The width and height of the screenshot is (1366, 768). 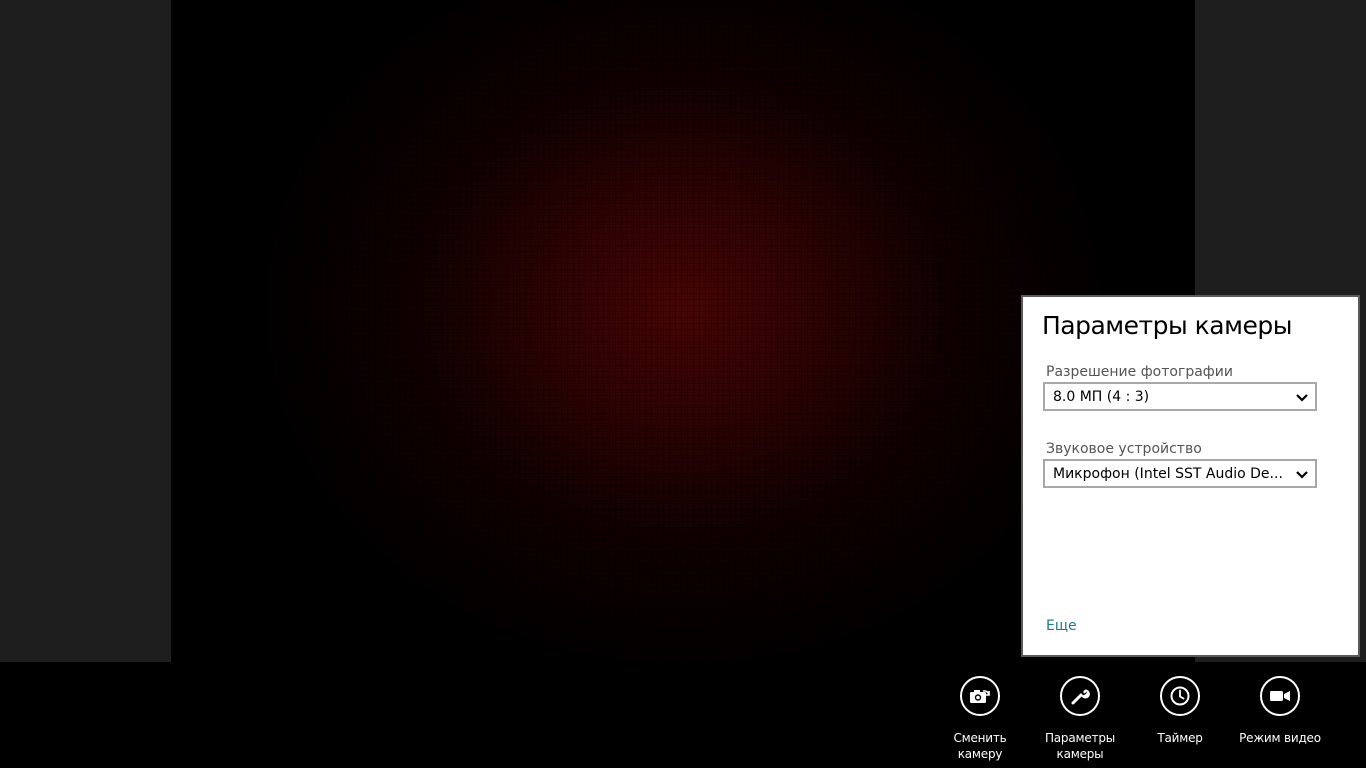 What do you see at coordinates (1124, 449) in the screenshot?
I see `audio-device-label: Звуковое устройство` at bounding box center [1124, 449].